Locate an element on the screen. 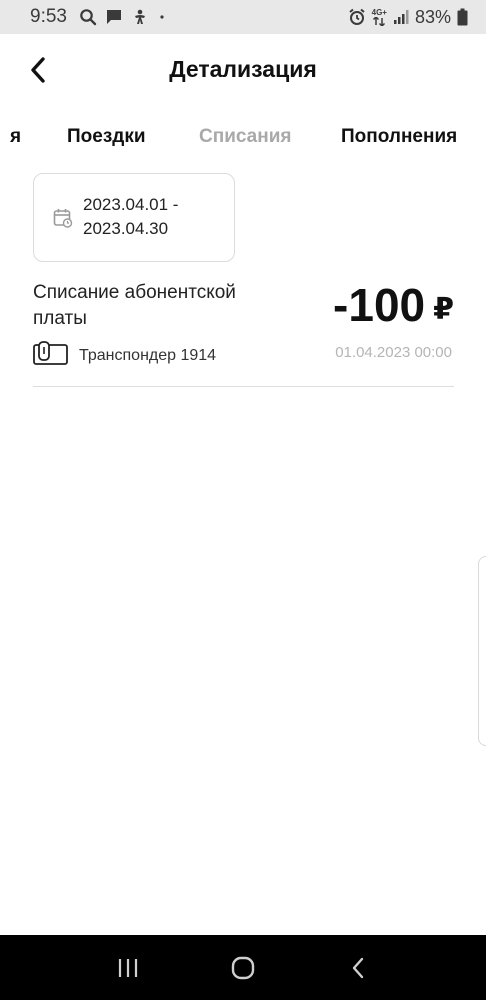 The height and width of the screenshot is (1000, 486). back-icon is located at coordinates (358, 967).